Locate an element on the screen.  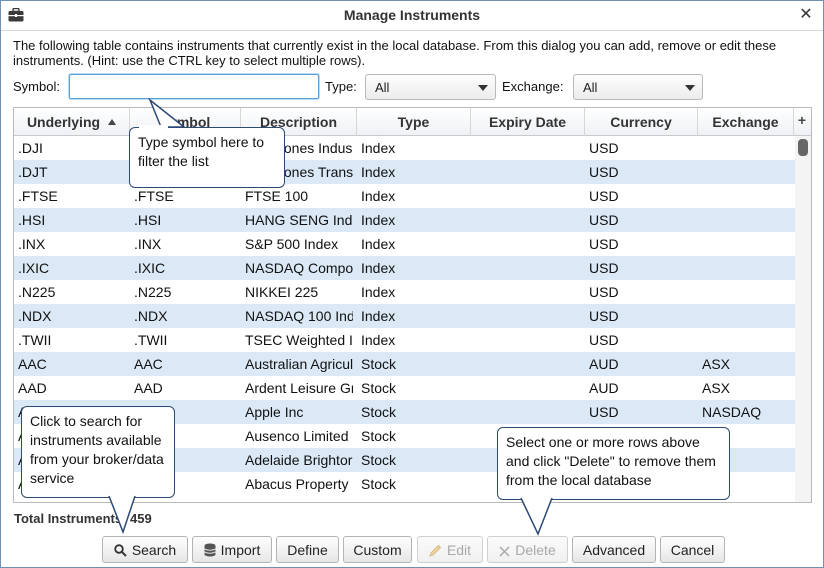
column-header-type: Type is located at coordinates (414, 122).